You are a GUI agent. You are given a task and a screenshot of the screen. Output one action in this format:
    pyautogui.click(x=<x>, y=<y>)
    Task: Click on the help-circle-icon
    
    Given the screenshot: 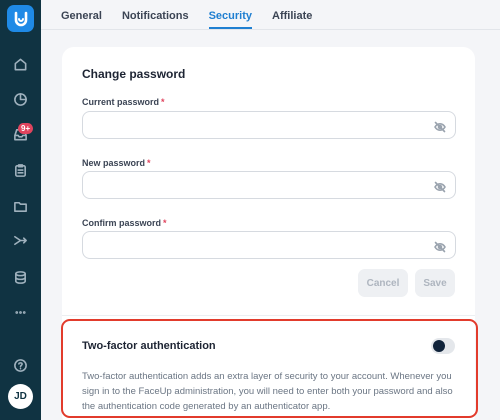 What is the action you would take?
    pyautogui.click(x=20, y=365)
    